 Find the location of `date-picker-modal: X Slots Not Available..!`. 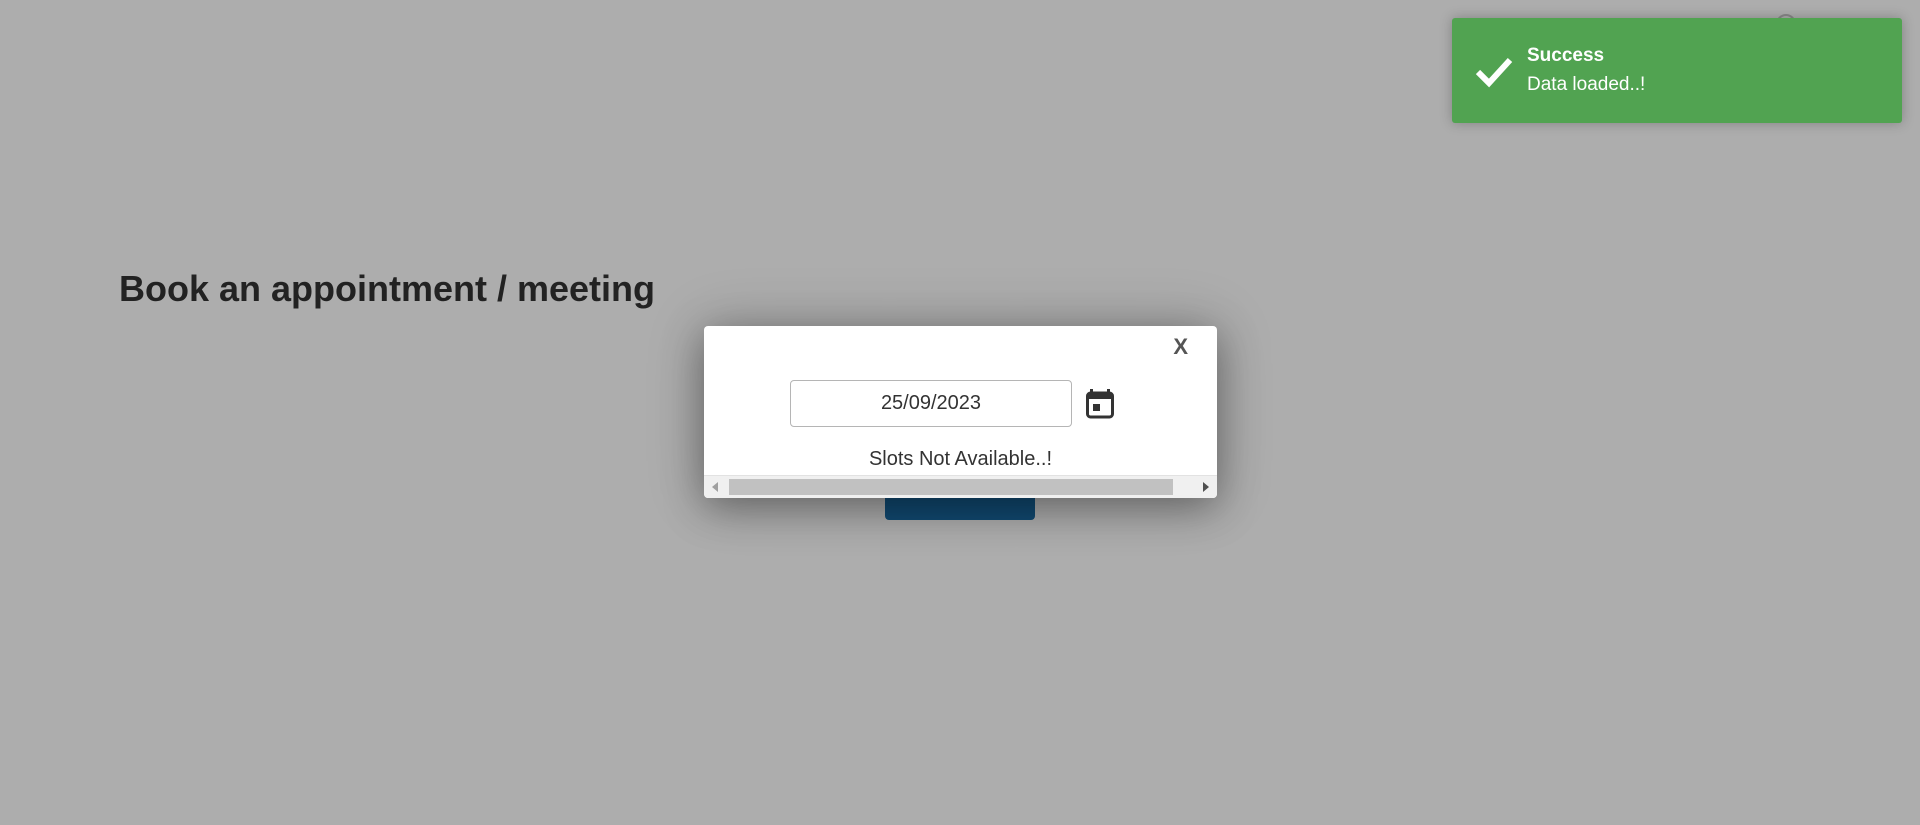

date-picker-modal: X Slots Not Available..! is located at coordinates (960, 412).